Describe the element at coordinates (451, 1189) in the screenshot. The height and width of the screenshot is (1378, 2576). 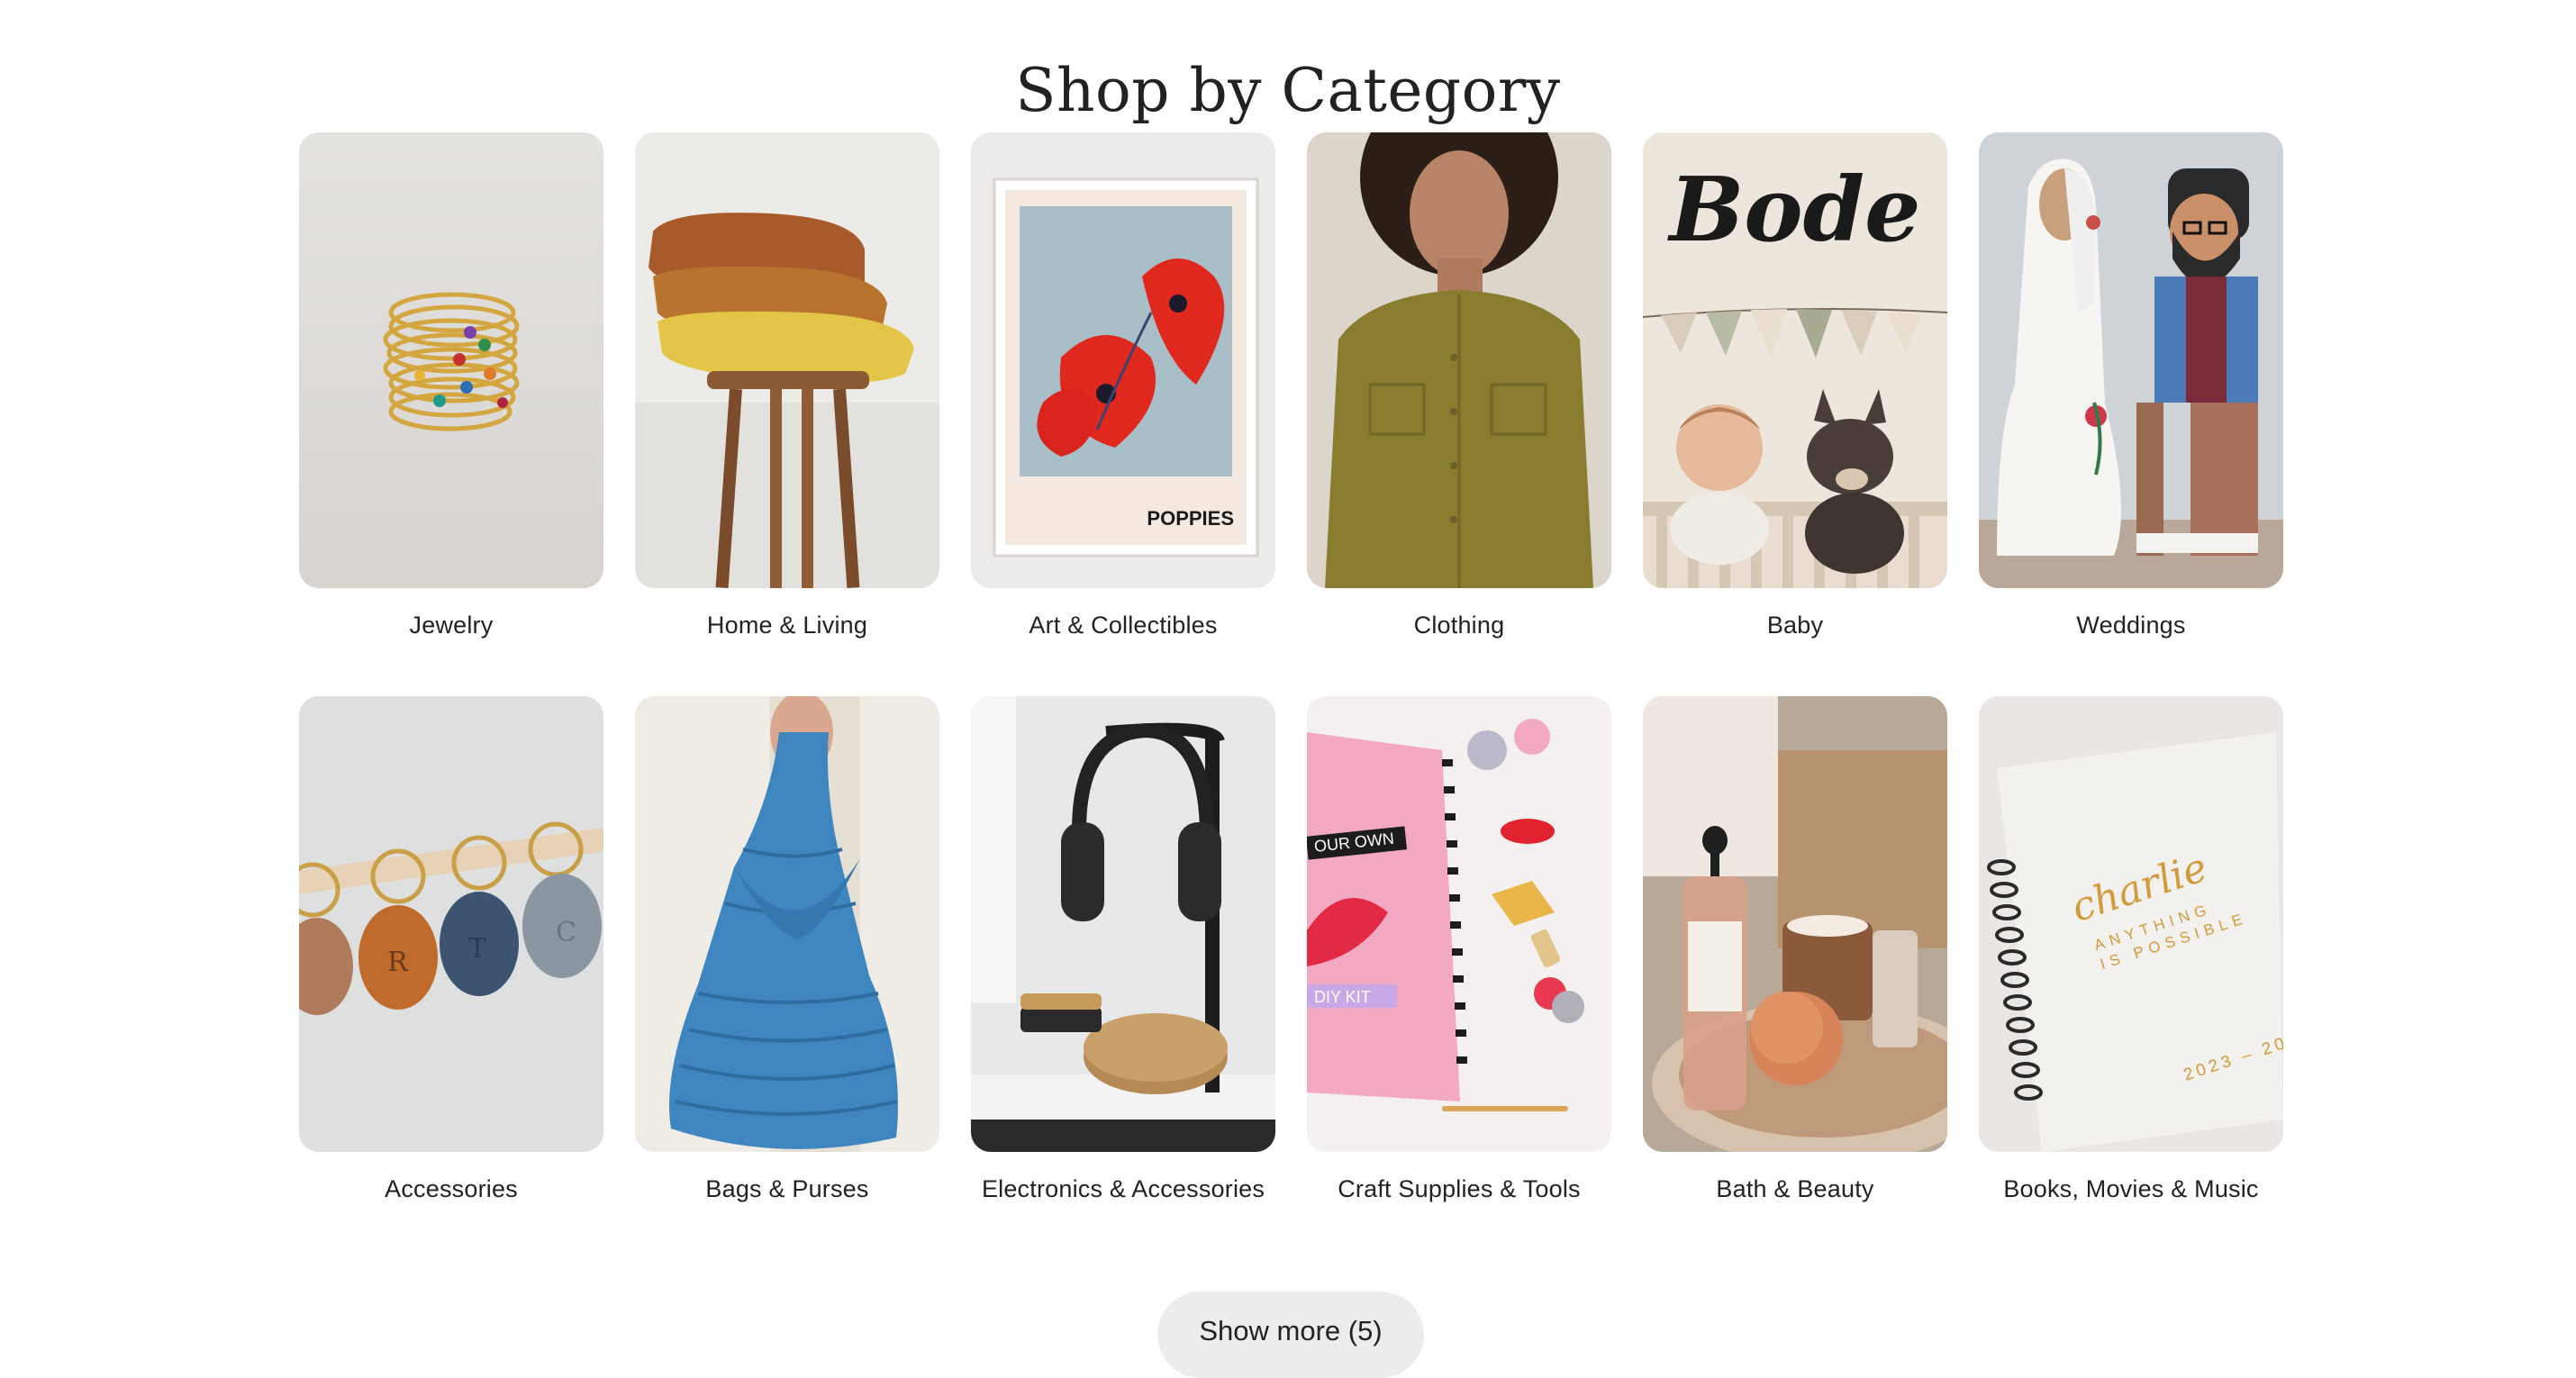
I see `category-label: Accessories` at that location.